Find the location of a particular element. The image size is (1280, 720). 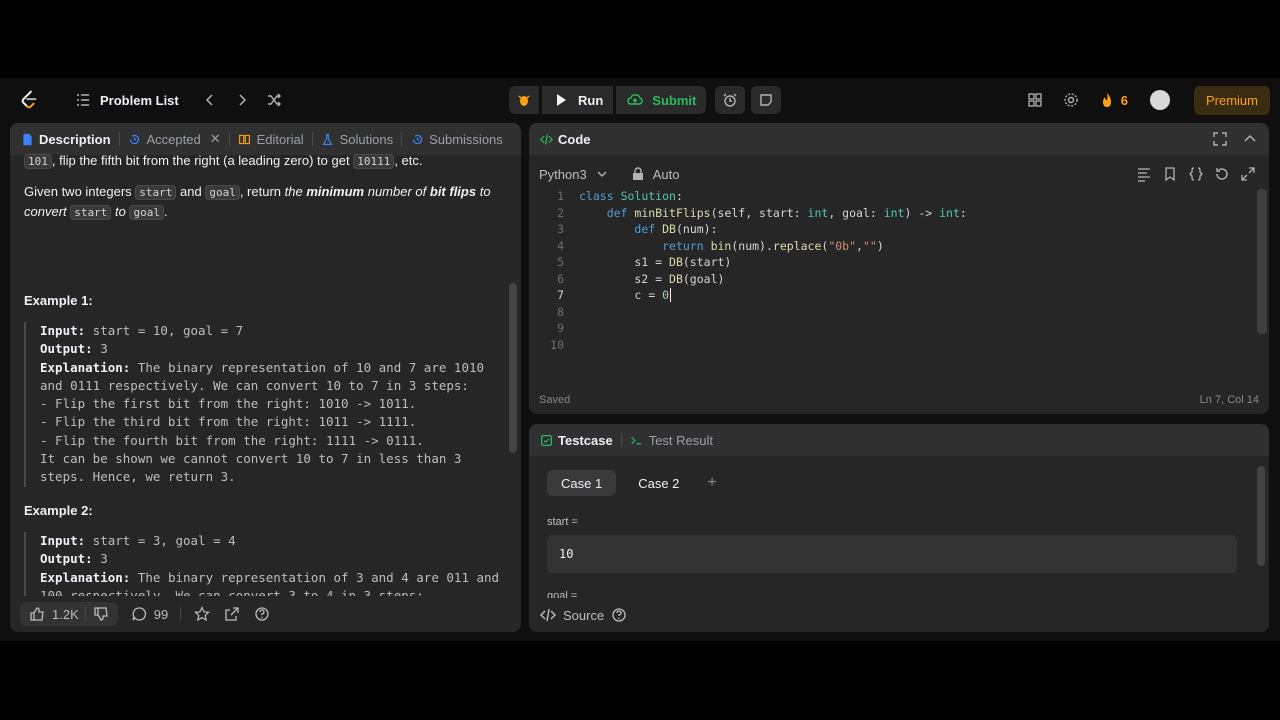

leetcode-logo-icon is located at coordinates (29, 100).